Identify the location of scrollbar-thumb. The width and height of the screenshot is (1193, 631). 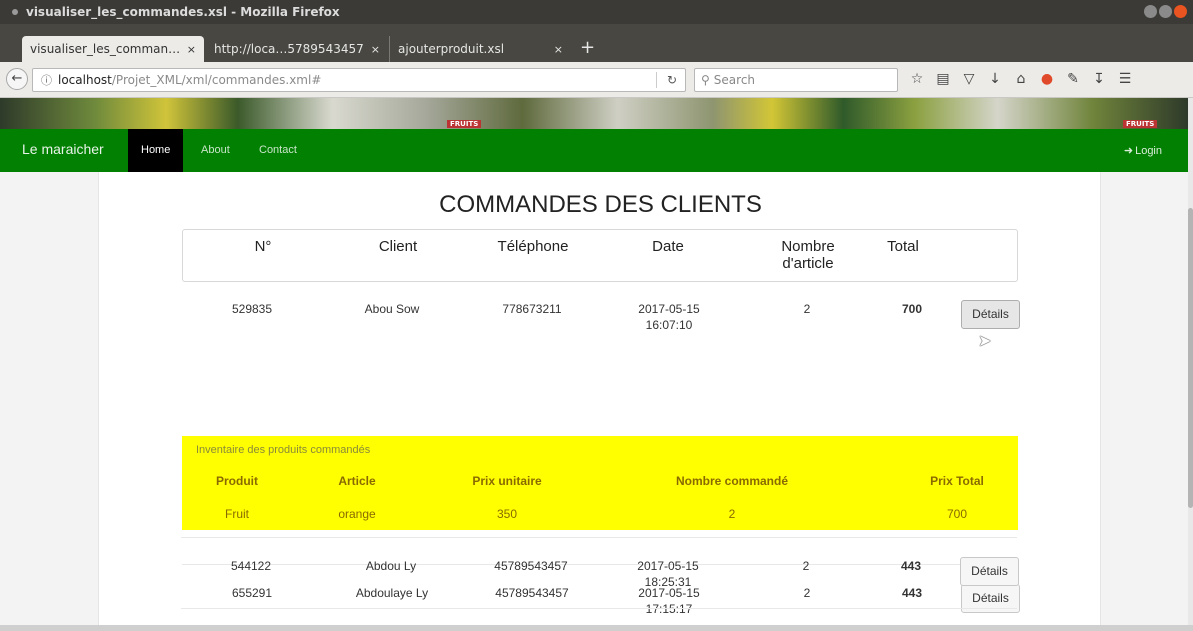
(1190, 358).